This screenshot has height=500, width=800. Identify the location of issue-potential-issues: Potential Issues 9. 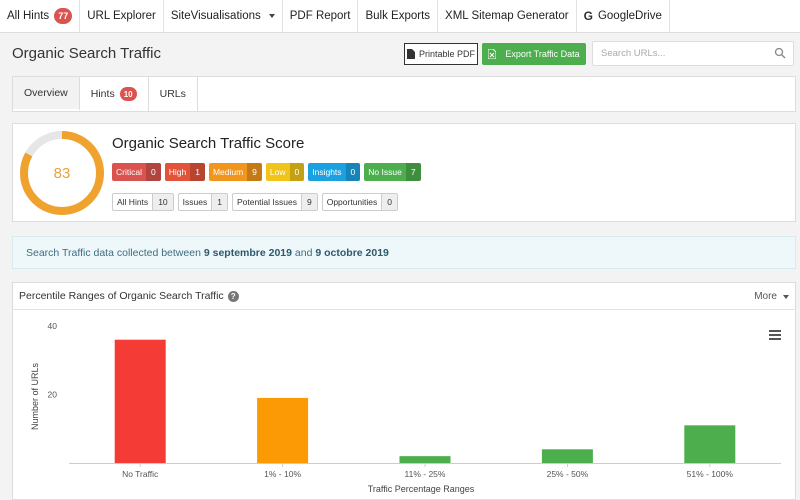
(274, 202).